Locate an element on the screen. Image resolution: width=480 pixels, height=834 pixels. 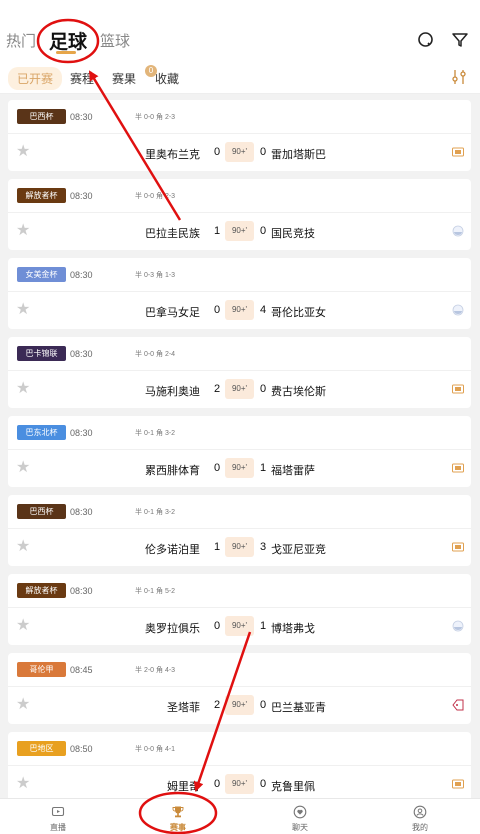
half-corner-stats: 半 0-0 角 2-4 is located at coordinates (155, 354).